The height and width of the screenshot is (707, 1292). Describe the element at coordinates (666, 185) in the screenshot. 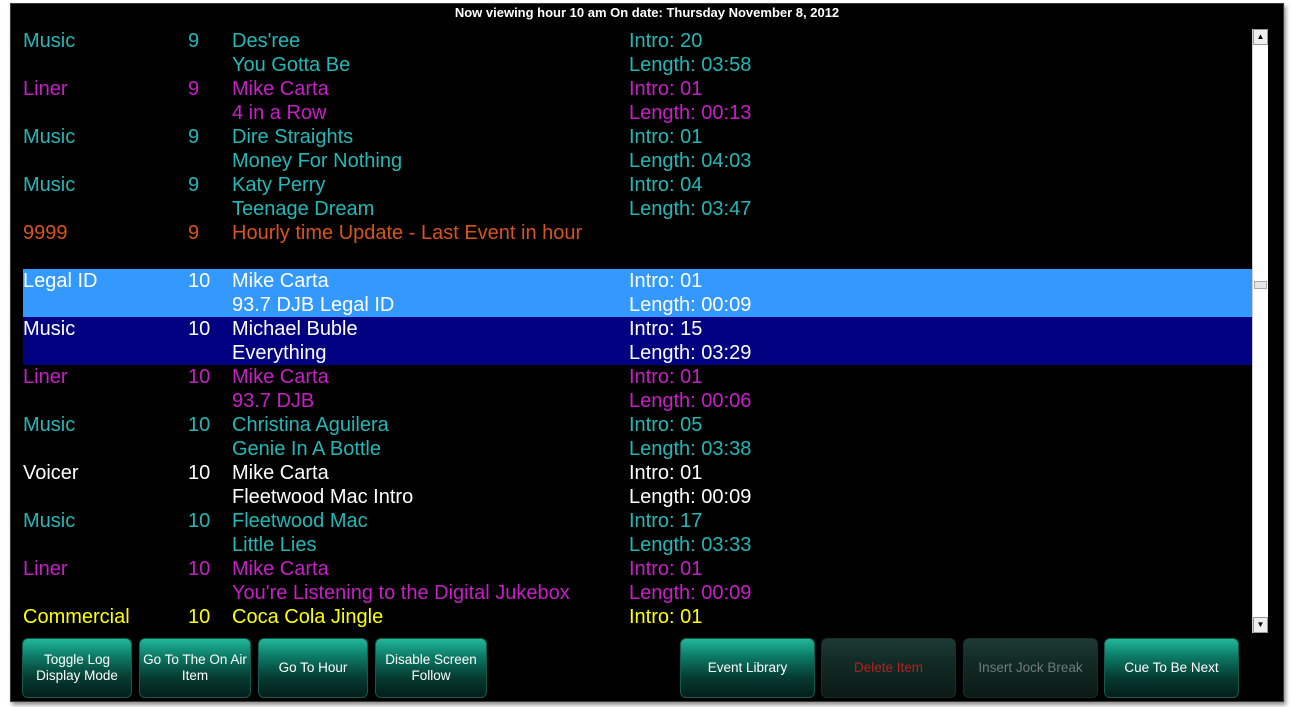

I see `event-intro: Intro: 04` at that location.